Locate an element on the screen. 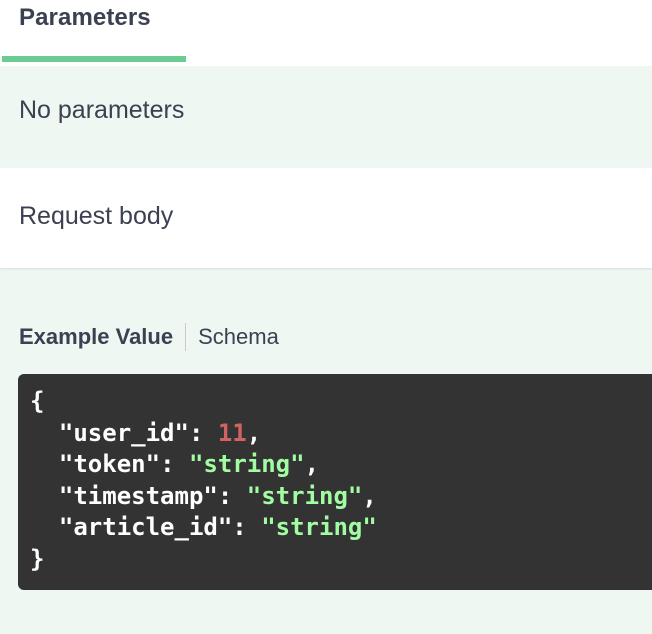 This screenshot has height=634, width=652. code-field-line: "token": "string", is located at coordinates (189, 464).